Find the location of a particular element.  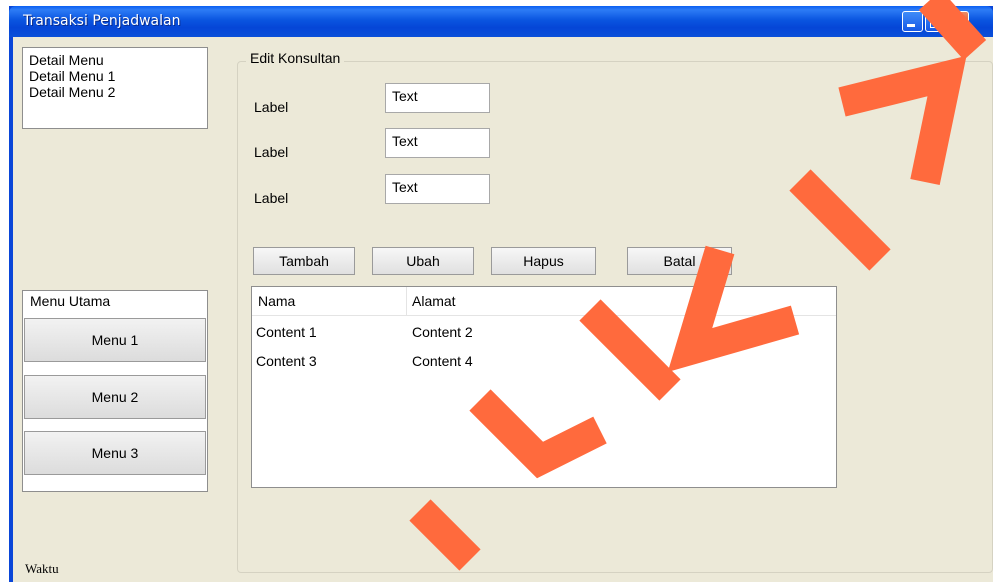

detail-menu-item: Detail Menu is located at coordinates (115, 60).